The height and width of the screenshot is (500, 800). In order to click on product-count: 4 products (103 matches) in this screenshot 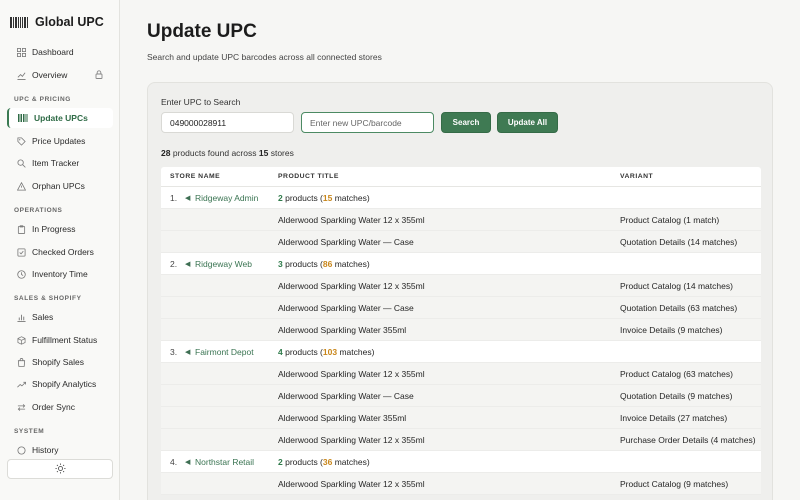, I will do `click(326, 351)`.